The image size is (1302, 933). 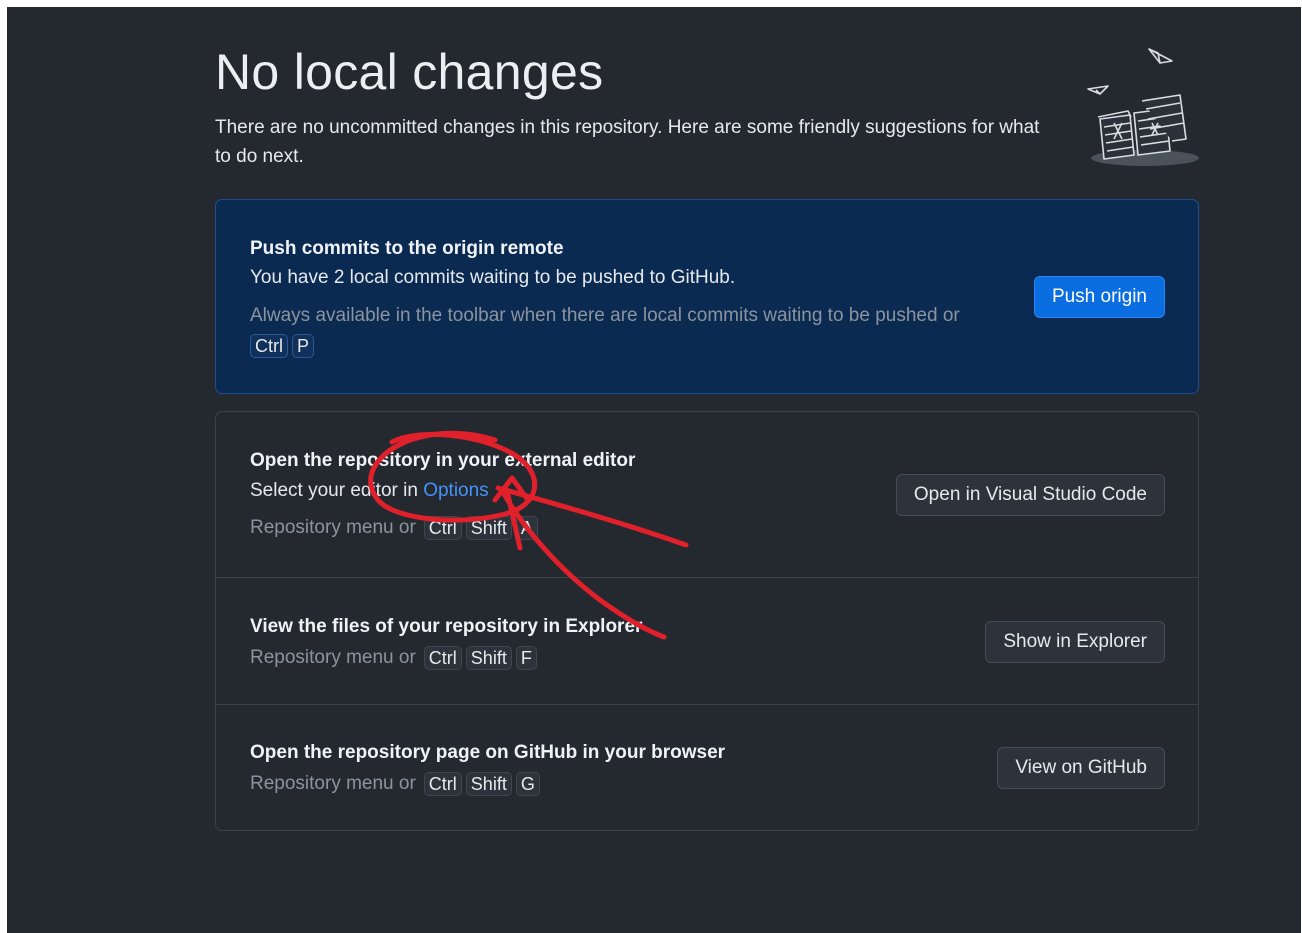 I want to click on action-hint: Repository menu or Ctrl Shift G, so click(x=397, y=784).